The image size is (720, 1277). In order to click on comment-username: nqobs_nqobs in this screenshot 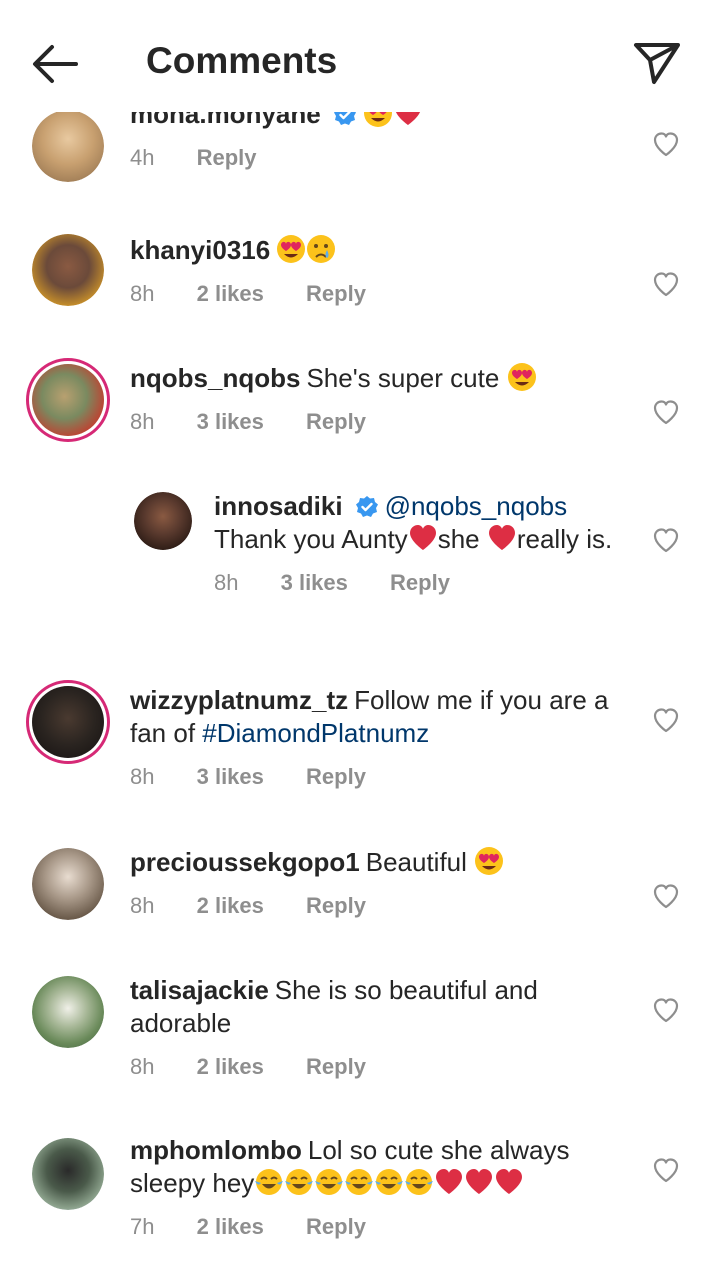, I will do `click(215, 378)`.